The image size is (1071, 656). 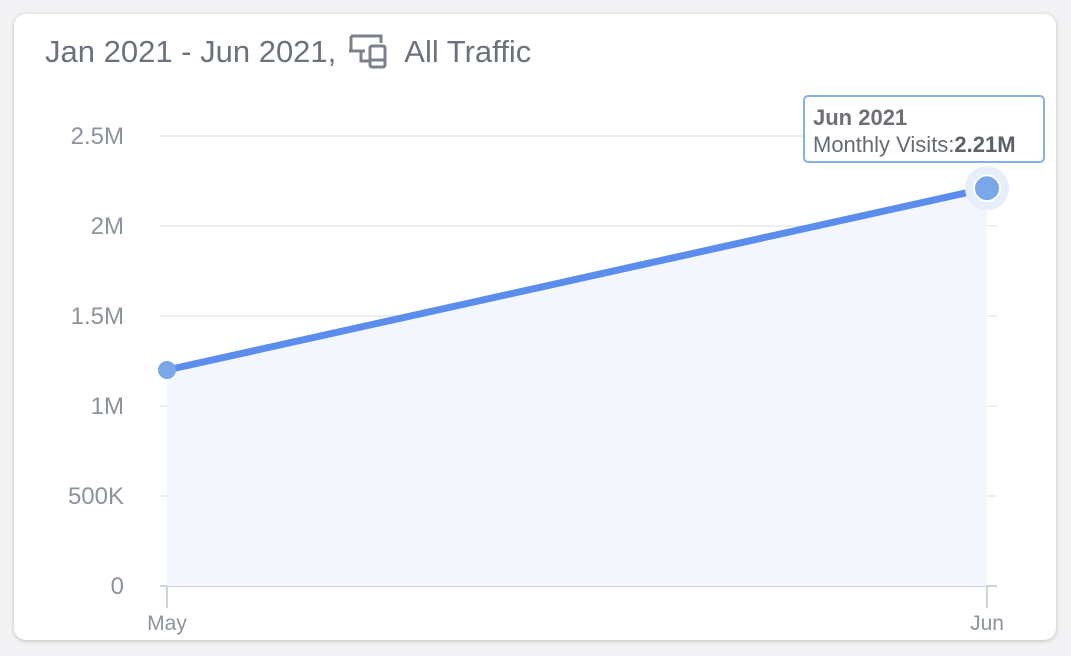 I want to click on data-point-highlighted, so click(x=987, y=188).